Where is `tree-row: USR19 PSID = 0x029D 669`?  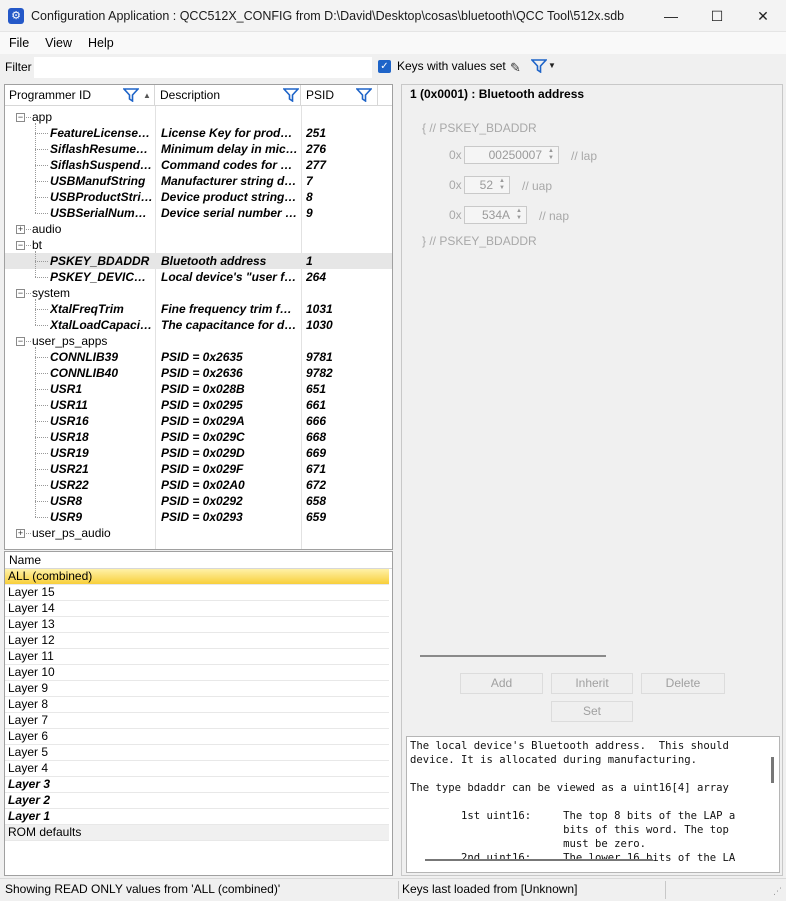 tree-row: USR19 PSID = 0x029D 669 is located at coordinates (198, 453).